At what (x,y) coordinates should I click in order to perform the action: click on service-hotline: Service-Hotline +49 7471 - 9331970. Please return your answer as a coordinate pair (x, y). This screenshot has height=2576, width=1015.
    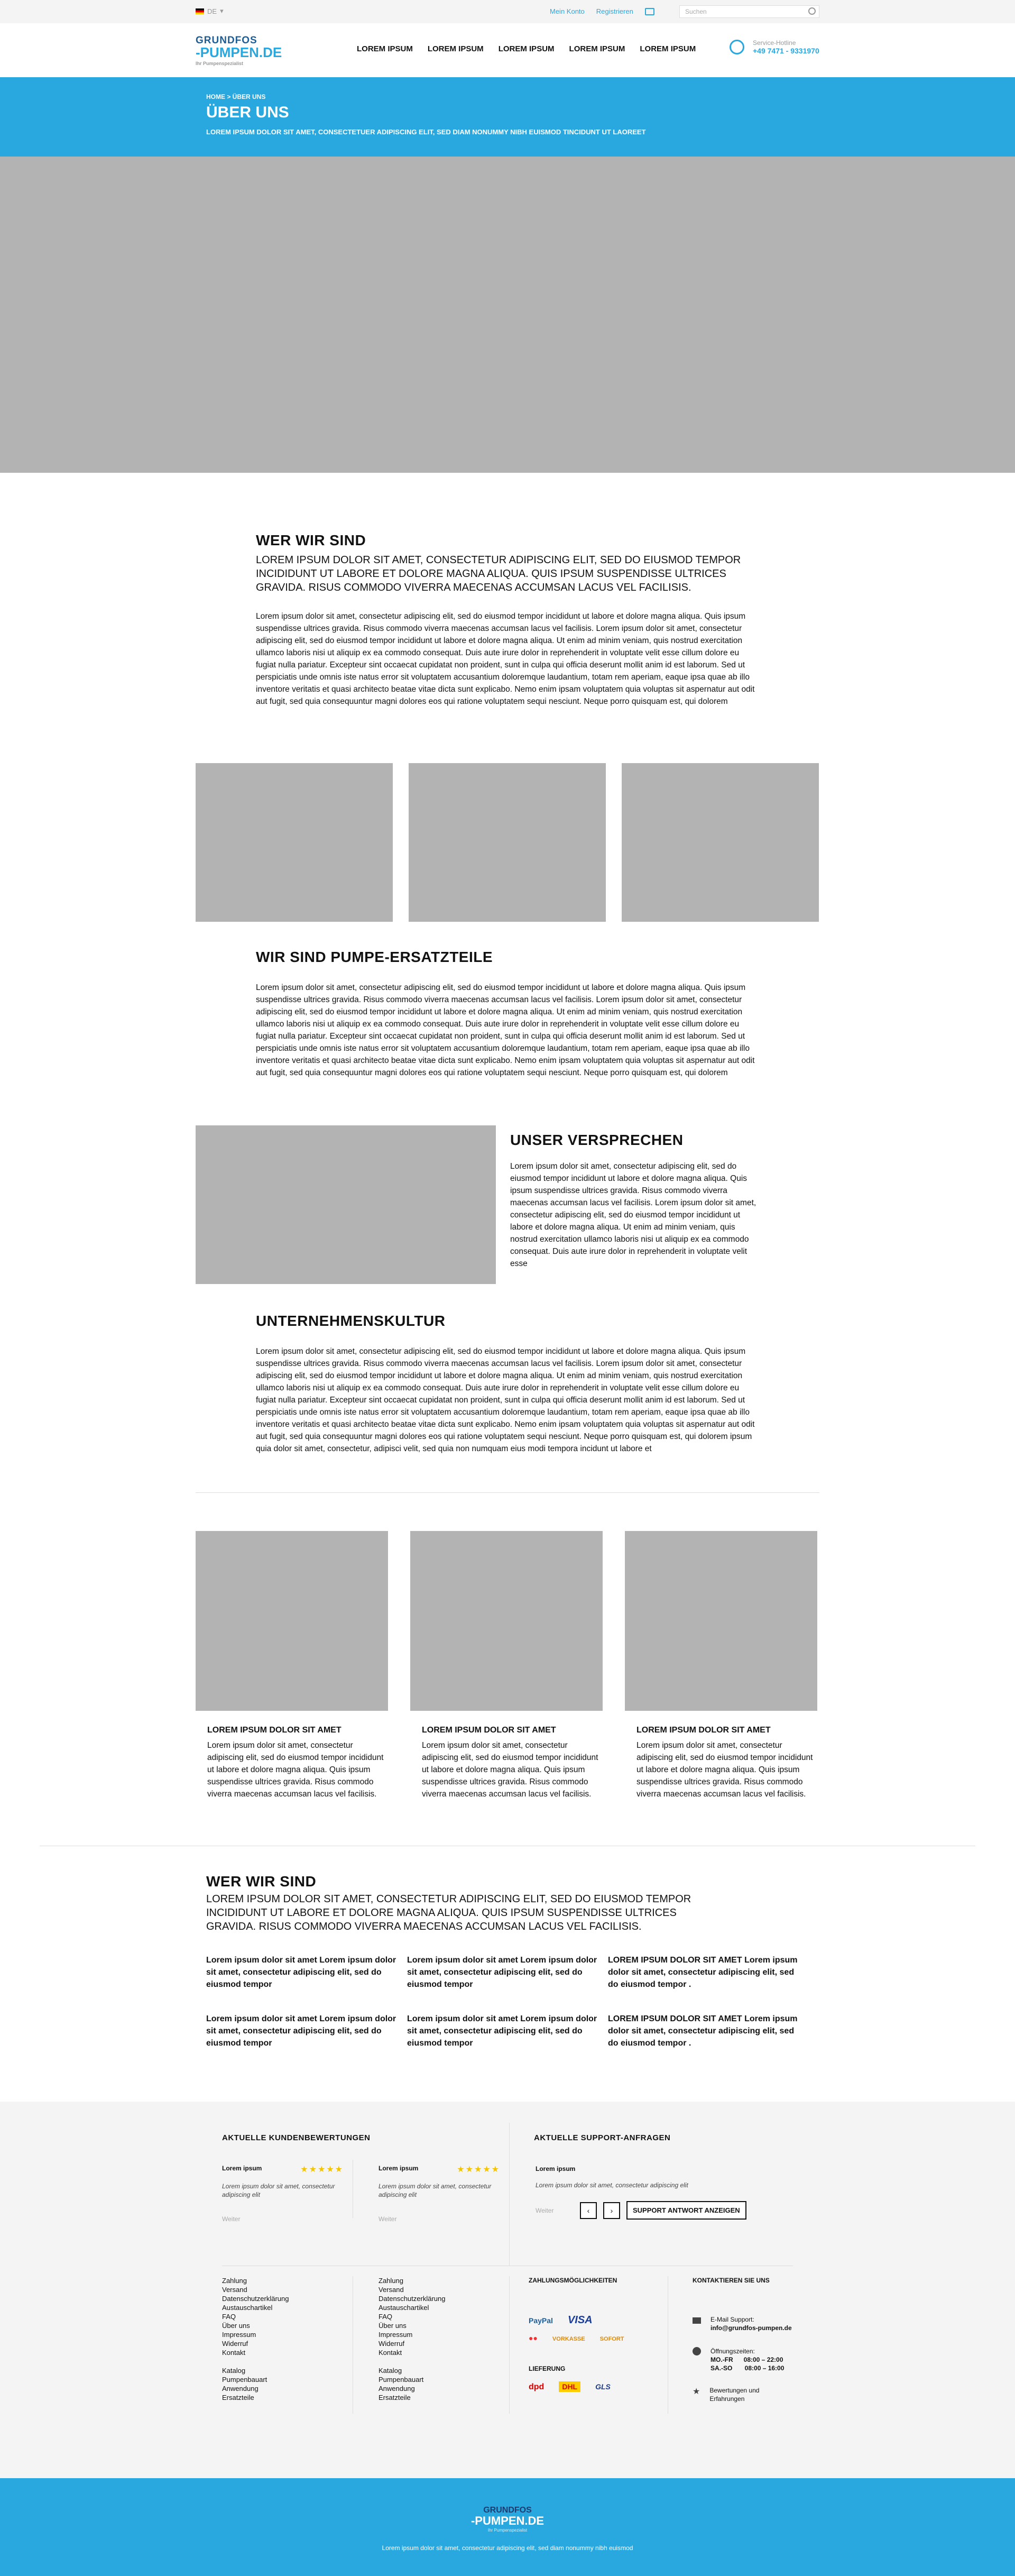
    Looking at the image, I should click on (774, 47).